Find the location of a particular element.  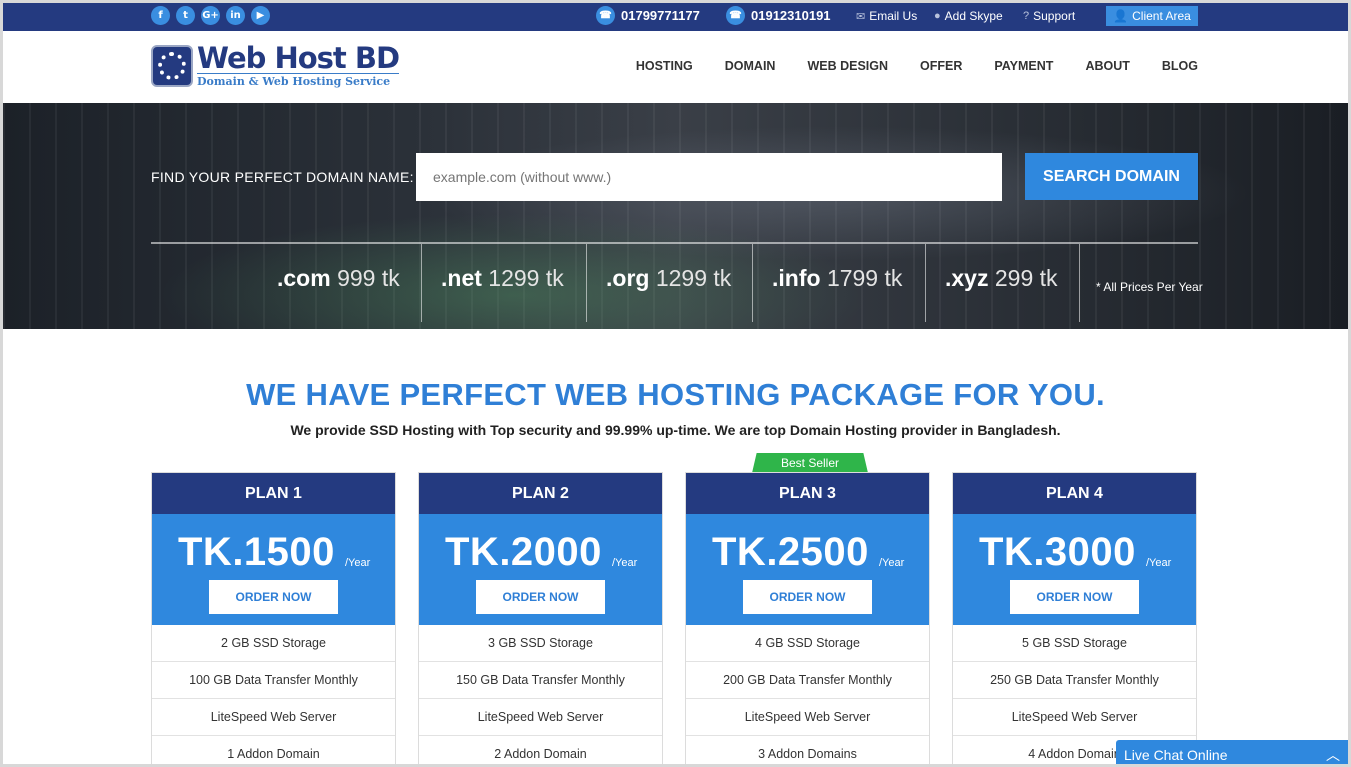

tld-info: .info 1799 tk is located at coordinates (837, 278).